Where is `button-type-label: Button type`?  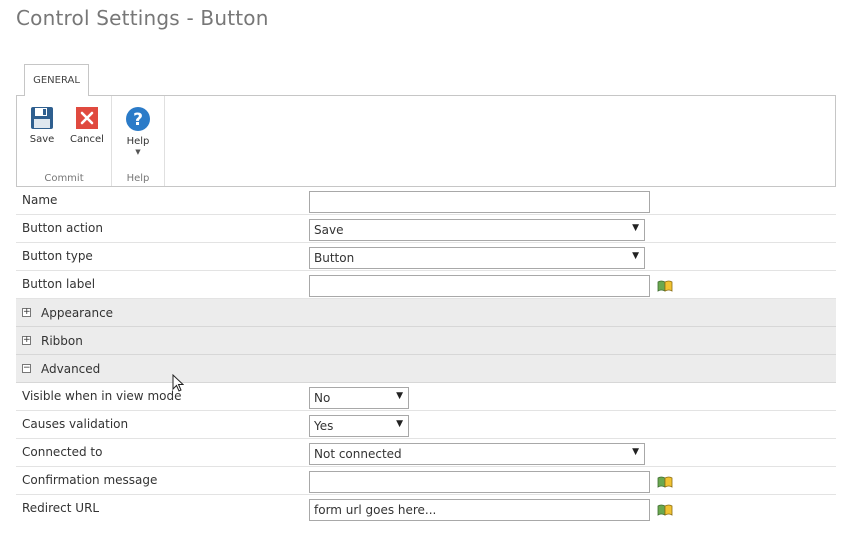 button-type-label: Button type is located at coordinates (57, 256).